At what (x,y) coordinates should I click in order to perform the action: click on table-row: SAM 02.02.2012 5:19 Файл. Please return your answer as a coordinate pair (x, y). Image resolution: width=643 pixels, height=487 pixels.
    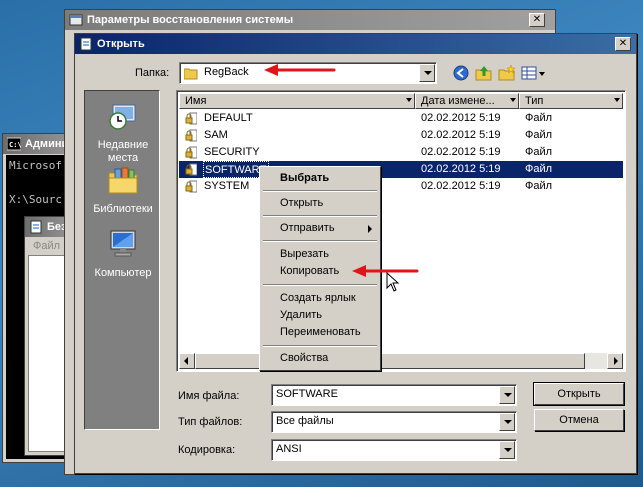
    Looking at the image, I should click on (401, 135).